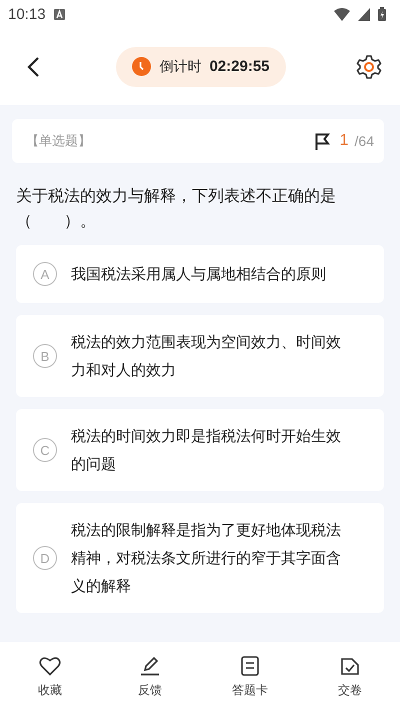  What do you see at coordinates (45, 450) in the screenshot?
I see `option-letter: C` at bounding box center [45, 450].